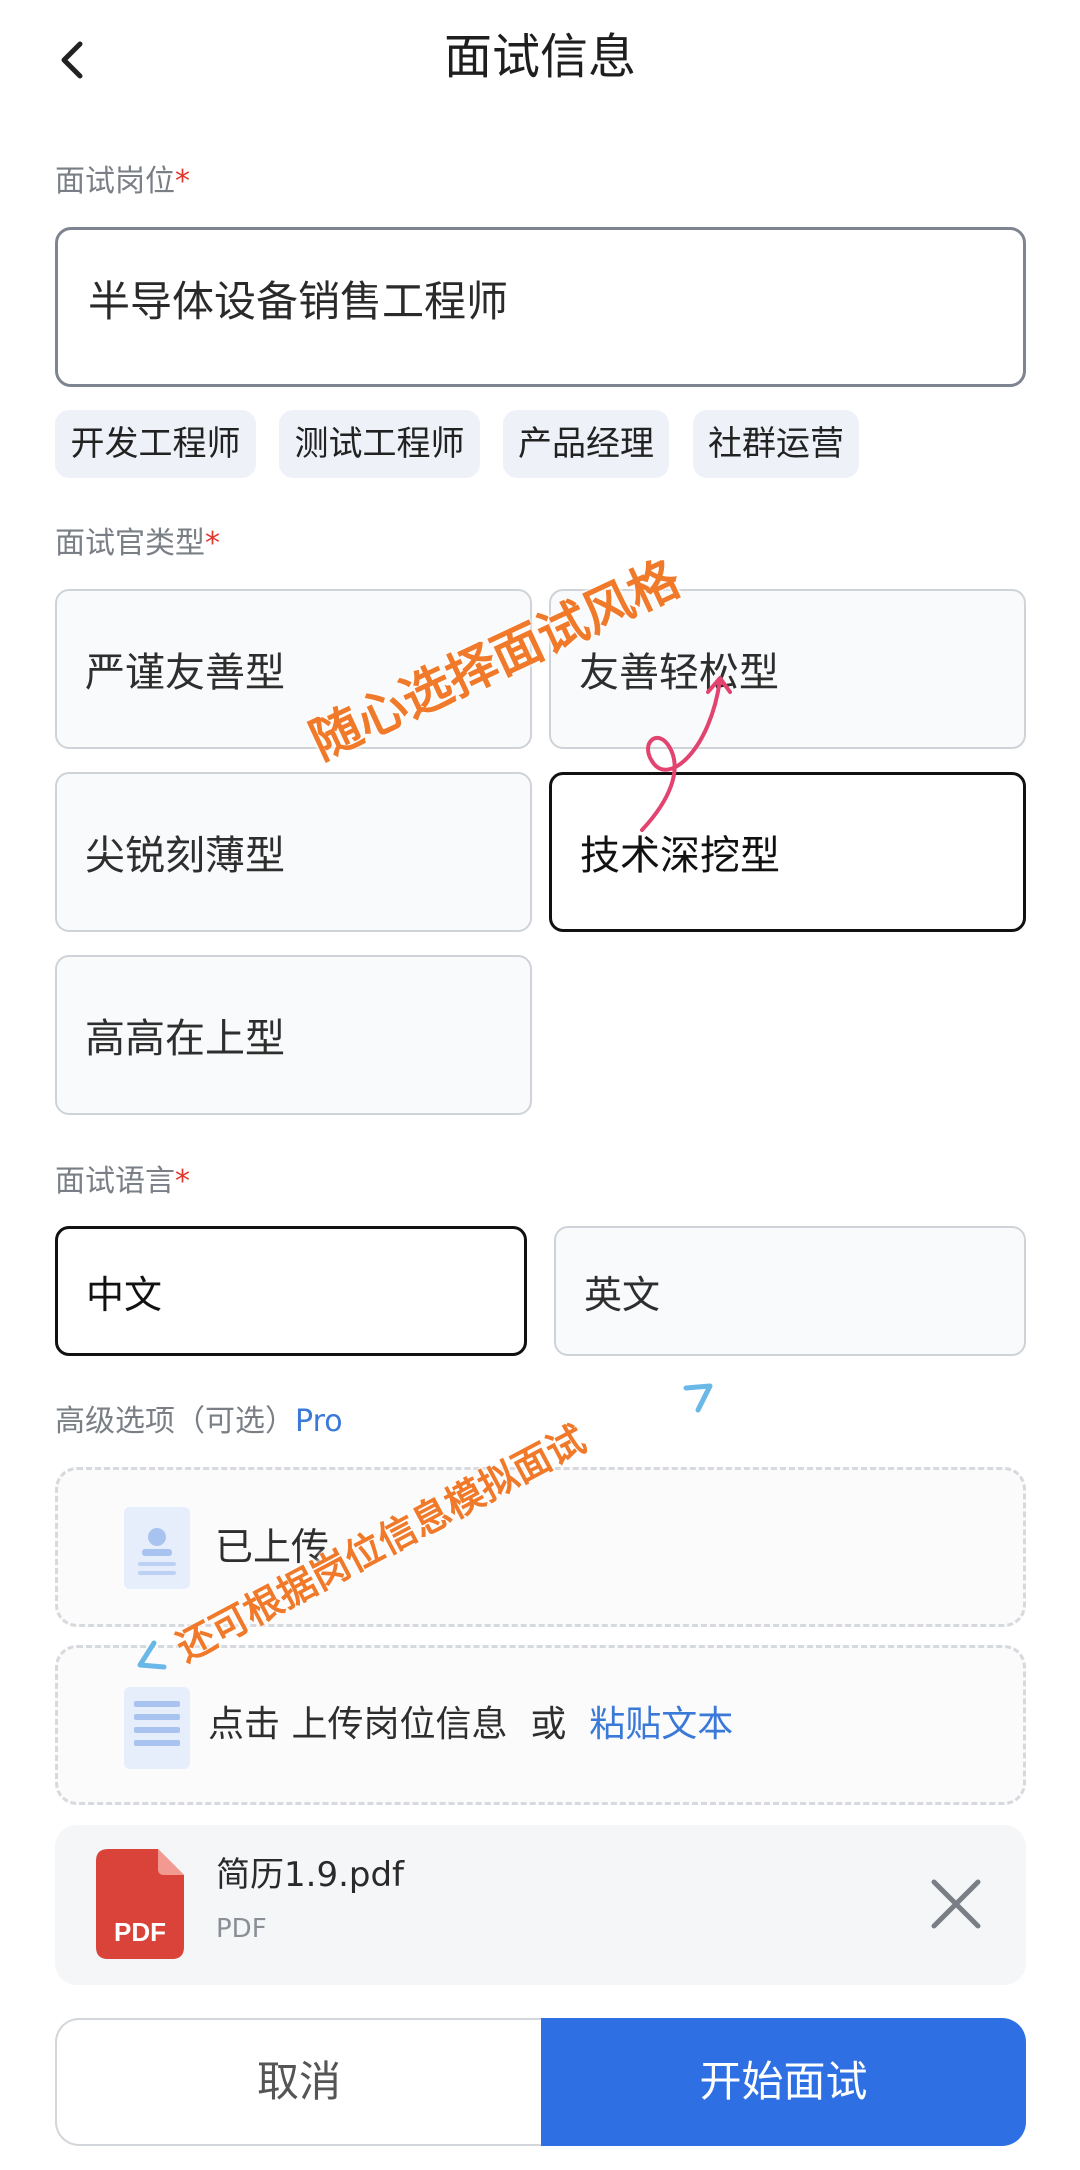 The height and width of the screenshot is (2170, 1080). I want to click on position-input-value: 半导体设备销售工程师, so click(298, 301).